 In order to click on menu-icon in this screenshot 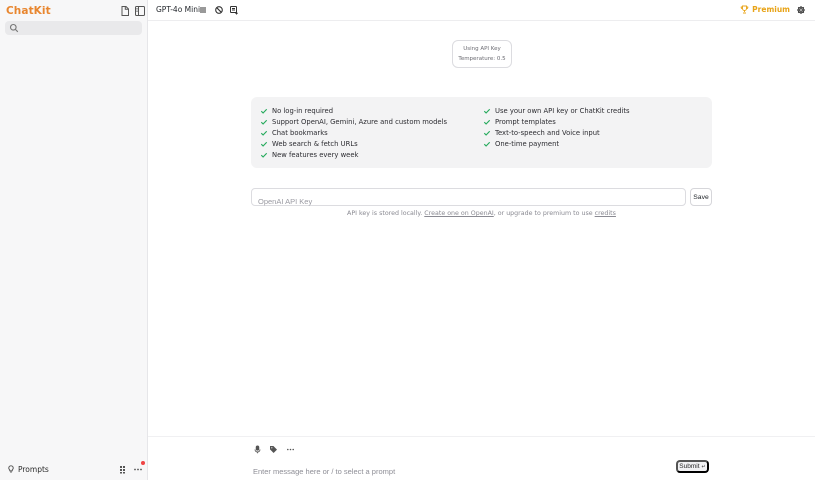, I will do `click(203, 10)`.